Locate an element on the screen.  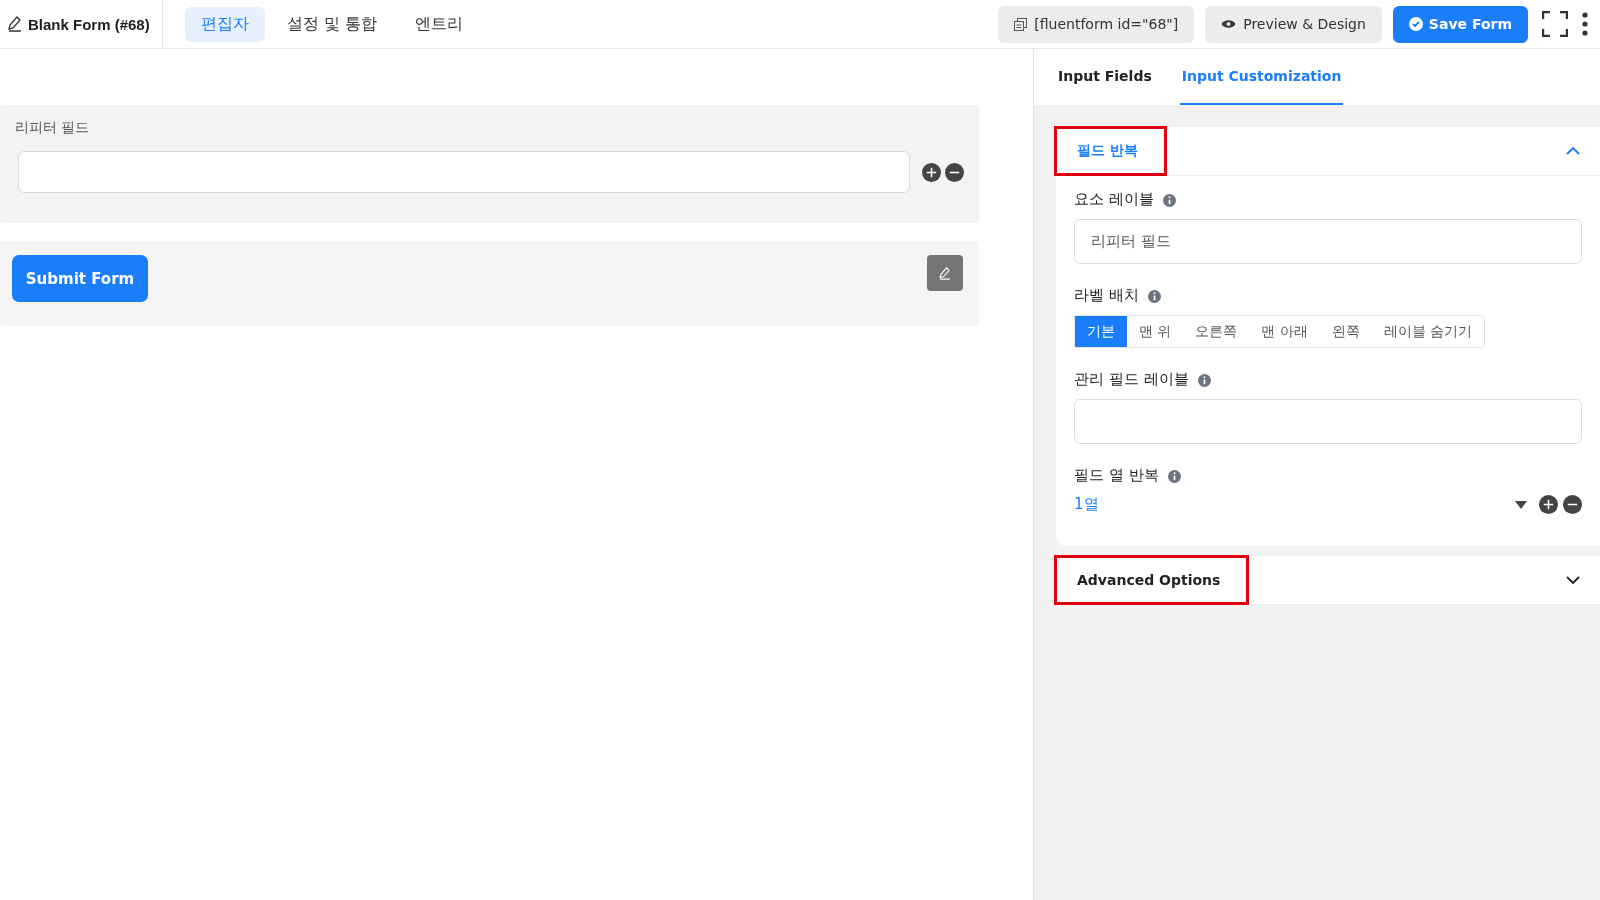
dropdown-icon is located at coordinates (1521, 504).